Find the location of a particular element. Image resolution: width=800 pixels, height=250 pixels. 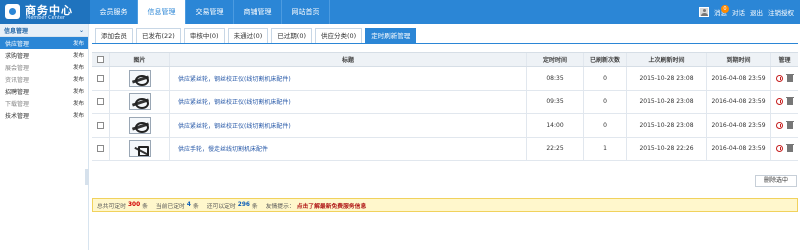

total-unit: 条 is located at coordinates (145, 206).